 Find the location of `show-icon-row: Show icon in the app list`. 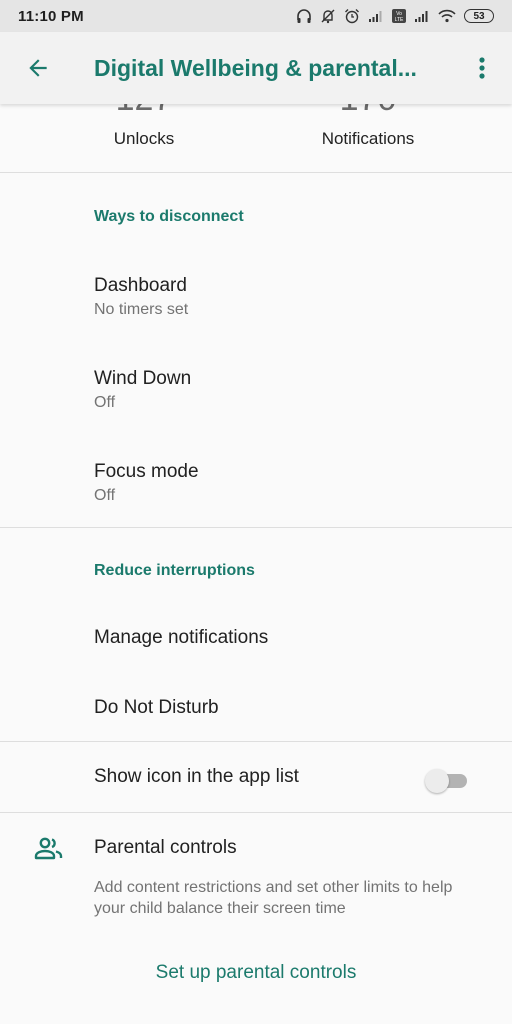

show-icon-row: Show icon in the app list is located at coordinates (256, 777).